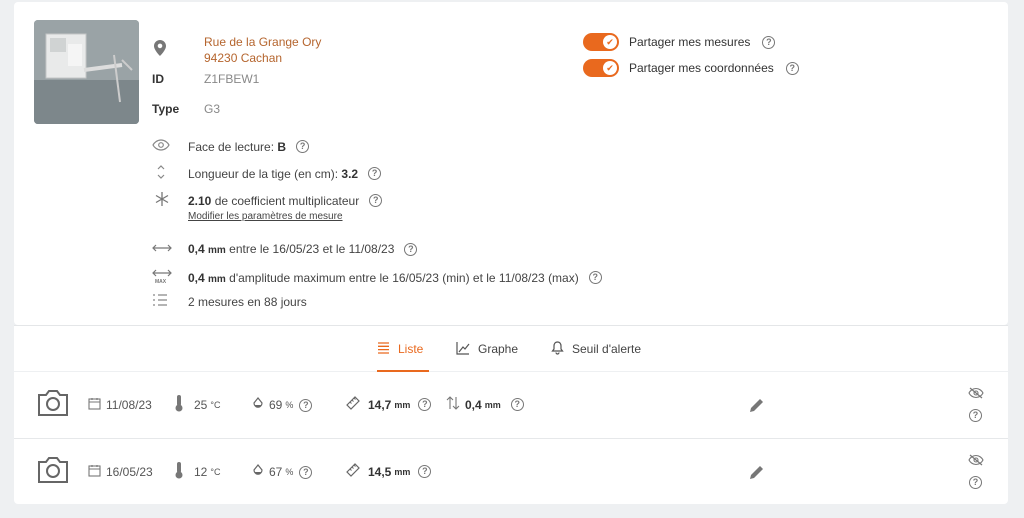  What do you see at coordinates (557, 349) in the screenshot?
I see `bell-icon` at bounding box center [557, 349].